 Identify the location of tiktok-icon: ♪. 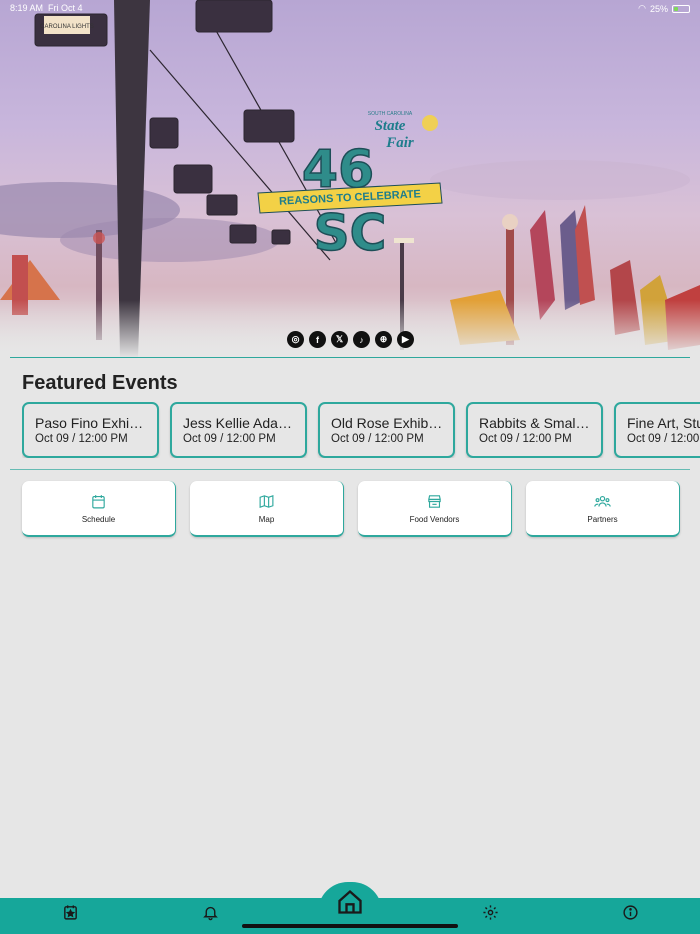
(361, 339).